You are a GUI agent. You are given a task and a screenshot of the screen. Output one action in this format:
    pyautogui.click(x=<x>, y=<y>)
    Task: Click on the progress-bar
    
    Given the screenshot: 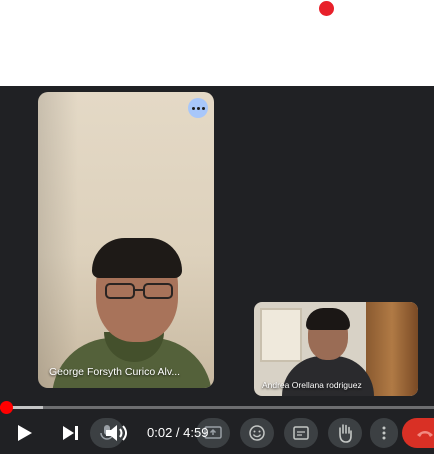 What is the action you would take?
    pyautogui.click(x=217, y=407)
    